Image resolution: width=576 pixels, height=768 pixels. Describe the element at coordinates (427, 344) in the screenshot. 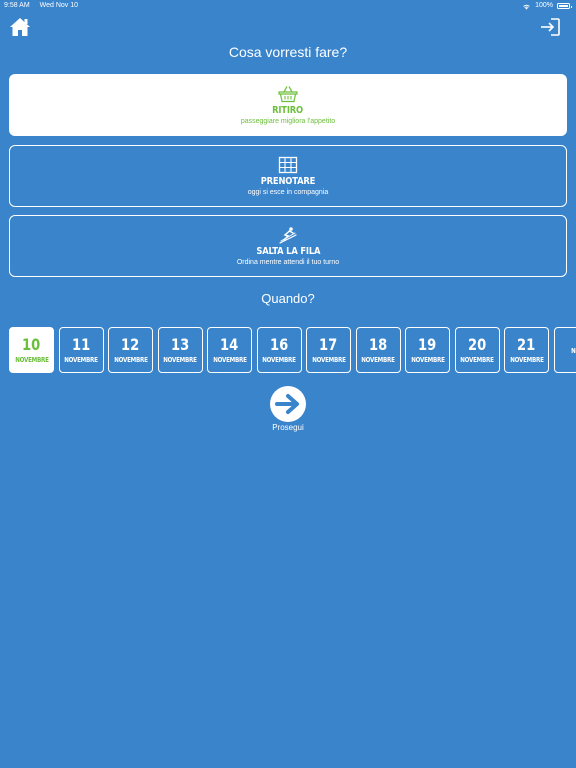

I see `date-day: 19` at that location.